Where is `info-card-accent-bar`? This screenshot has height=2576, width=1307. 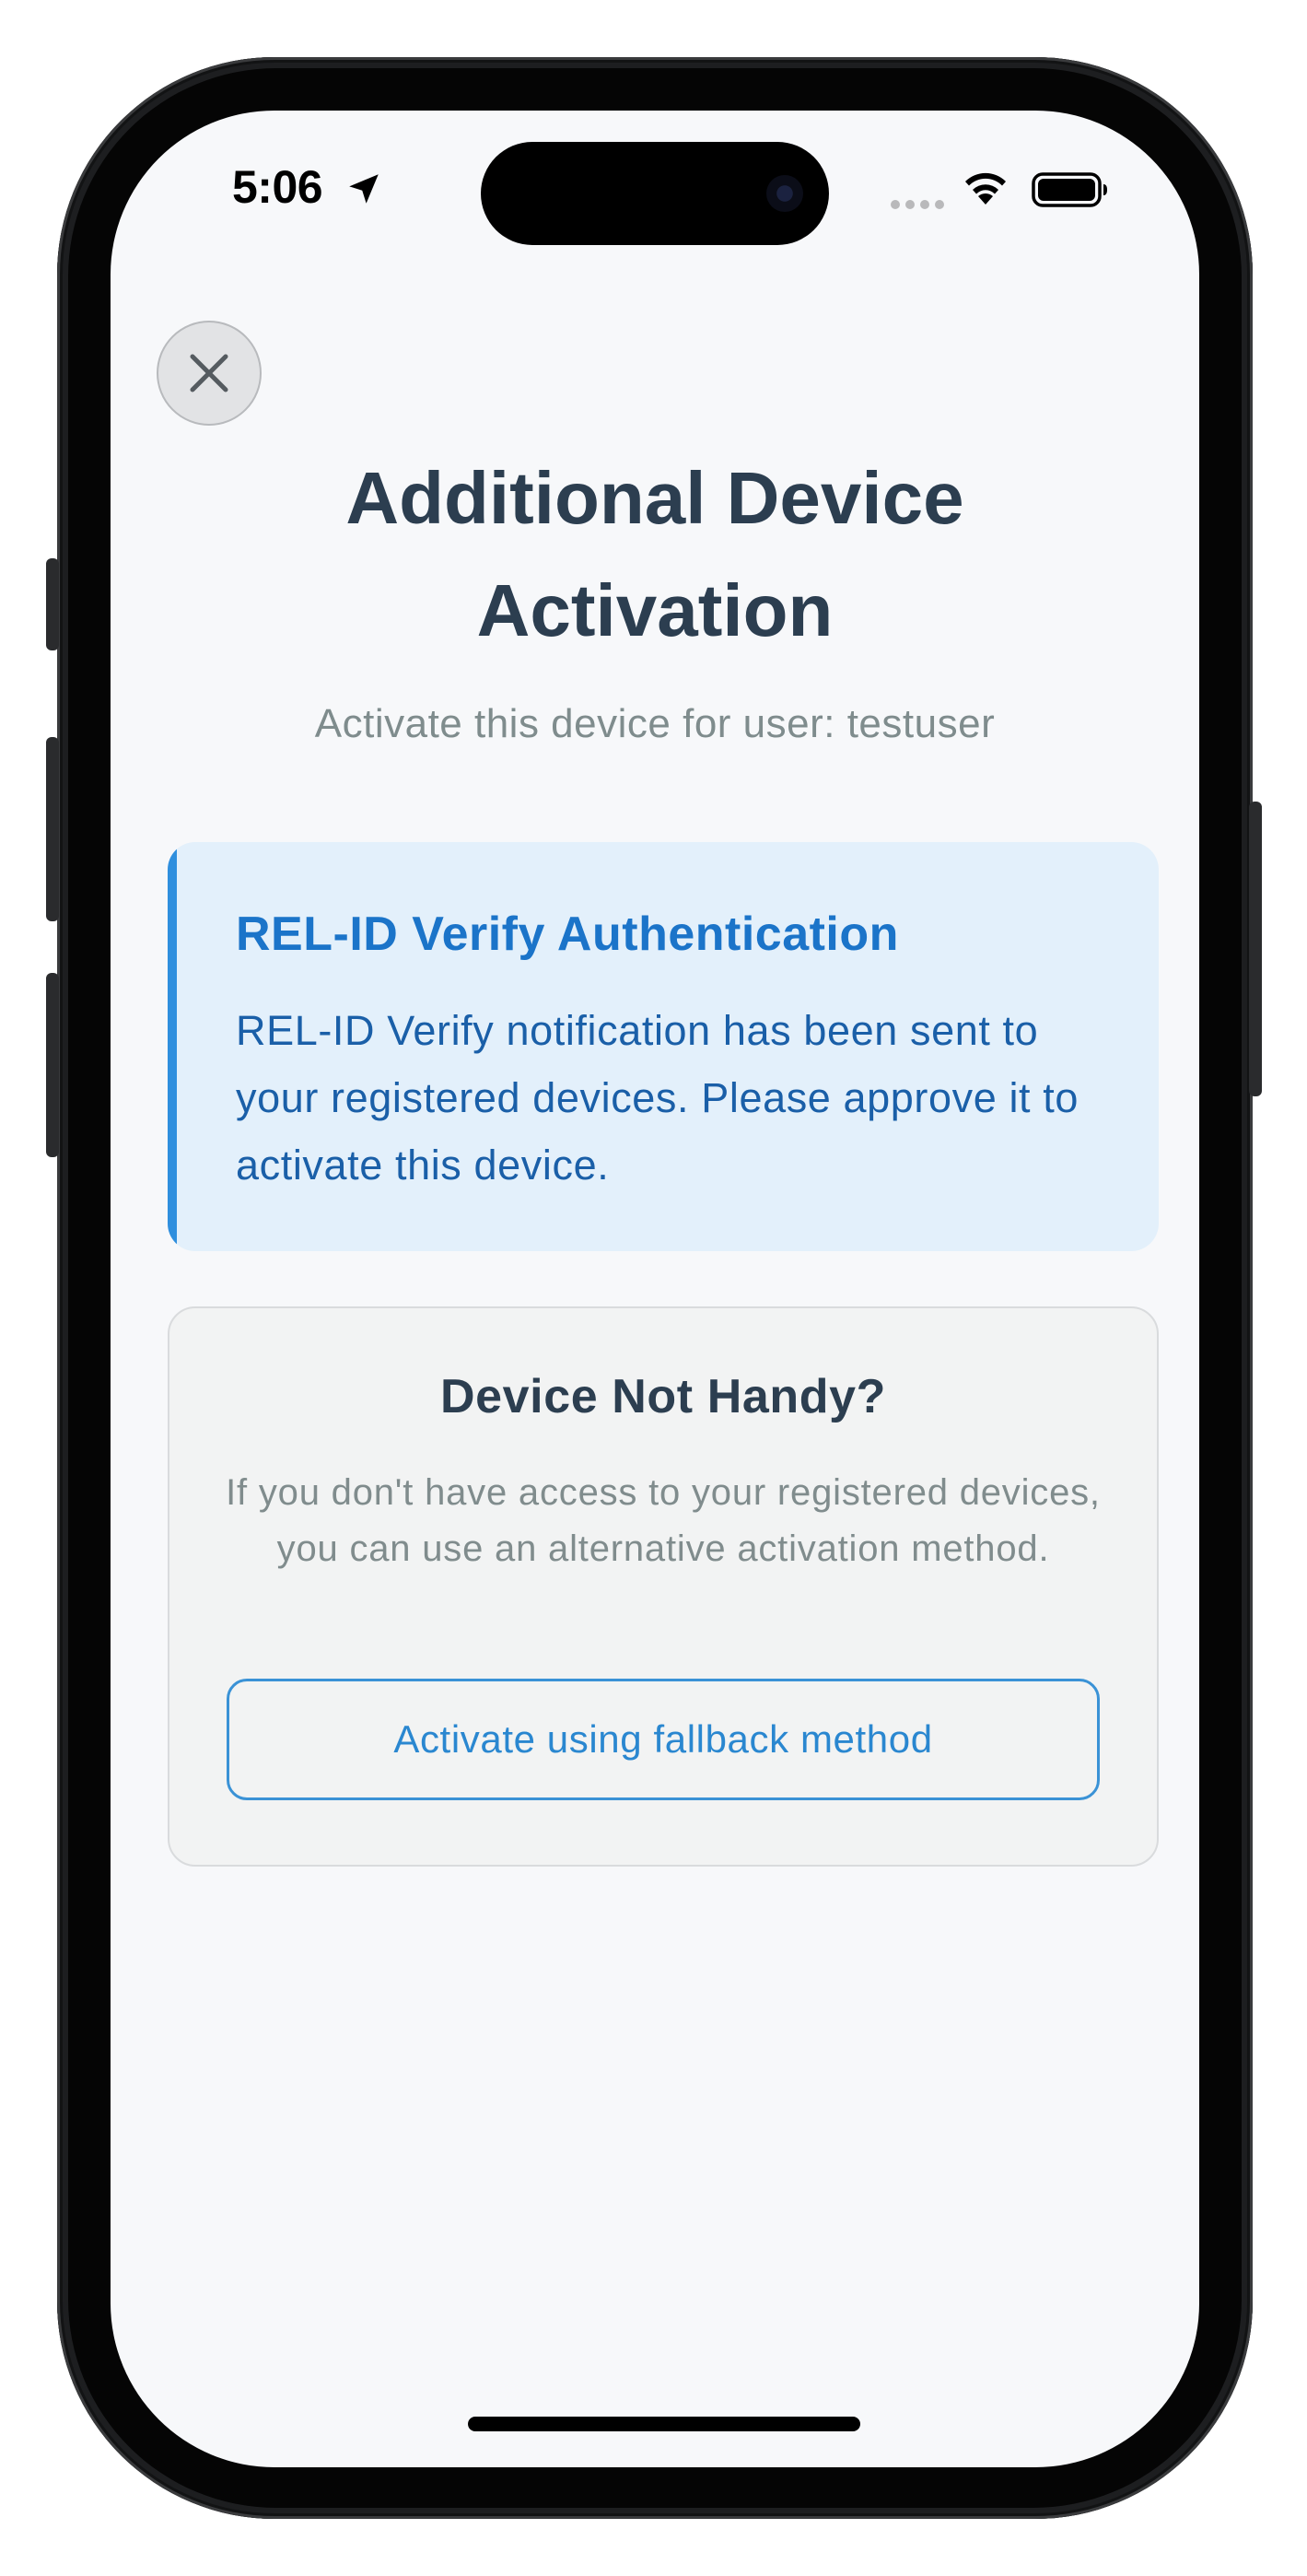
info-card-accent-bar is located at coordinates (173, 1046).